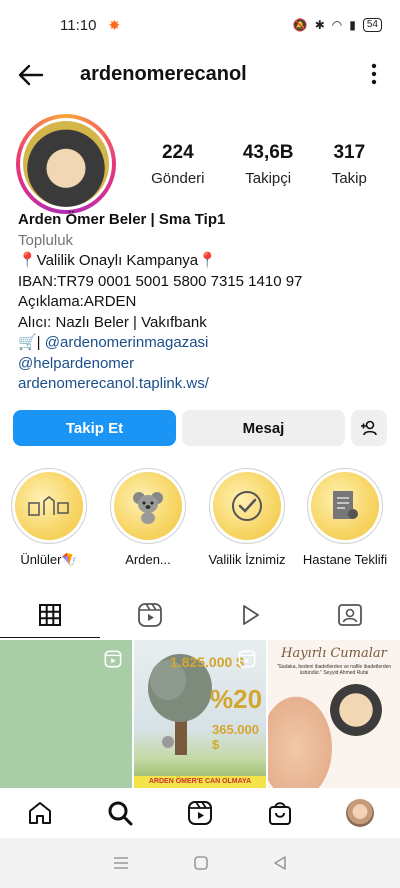  I want to click on tab-reels-feed, so click(150, 615).